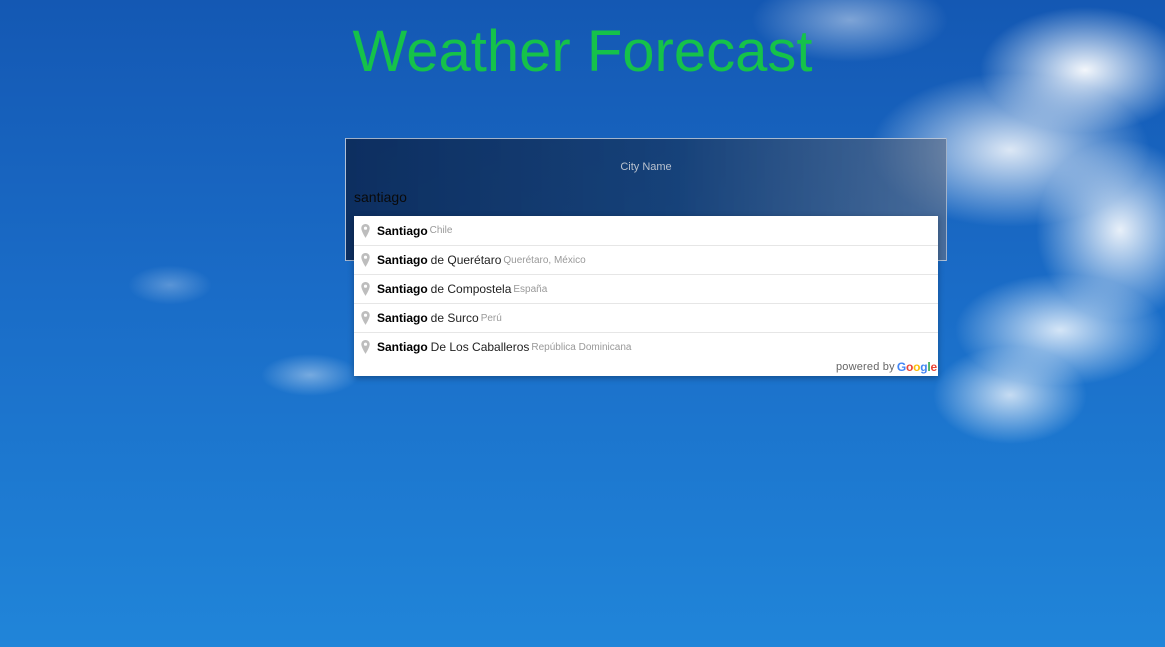  What do you see at coordinates (581, 347) in the screenshot?
I see `suggestion-secondary: República Dominicana` at bounding box center [581, 347].